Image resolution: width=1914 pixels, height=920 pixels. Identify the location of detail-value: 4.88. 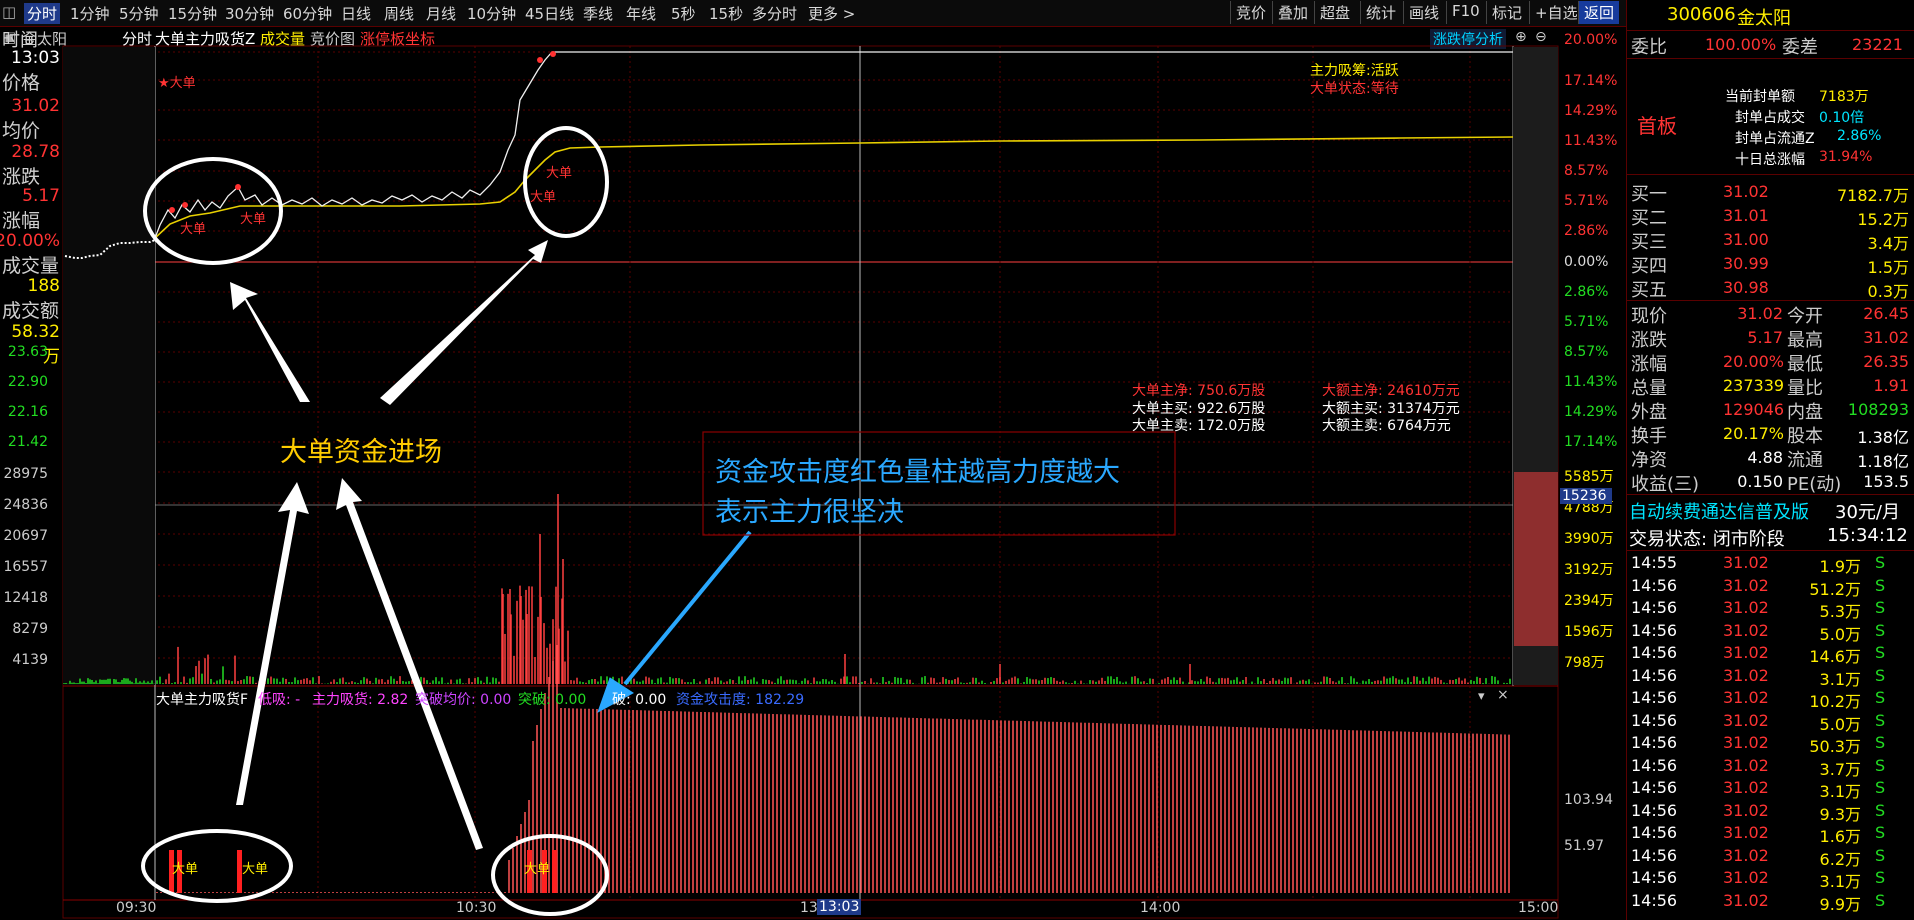
(1753, 457).